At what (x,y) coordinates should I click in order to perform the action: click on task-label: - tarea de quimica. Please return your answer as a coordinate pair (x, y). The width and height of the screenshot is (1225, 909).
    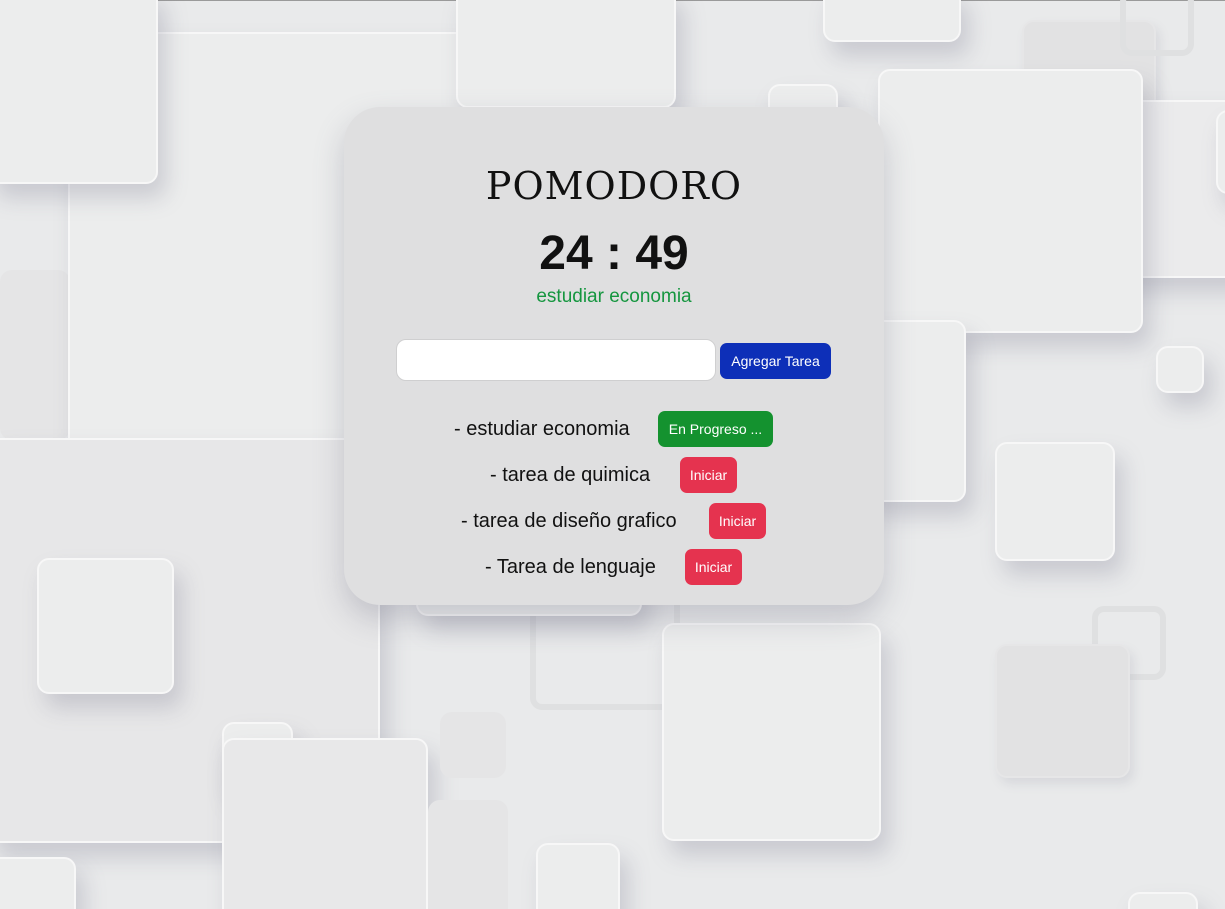
    Looking at the image, I should click on (570, 474).